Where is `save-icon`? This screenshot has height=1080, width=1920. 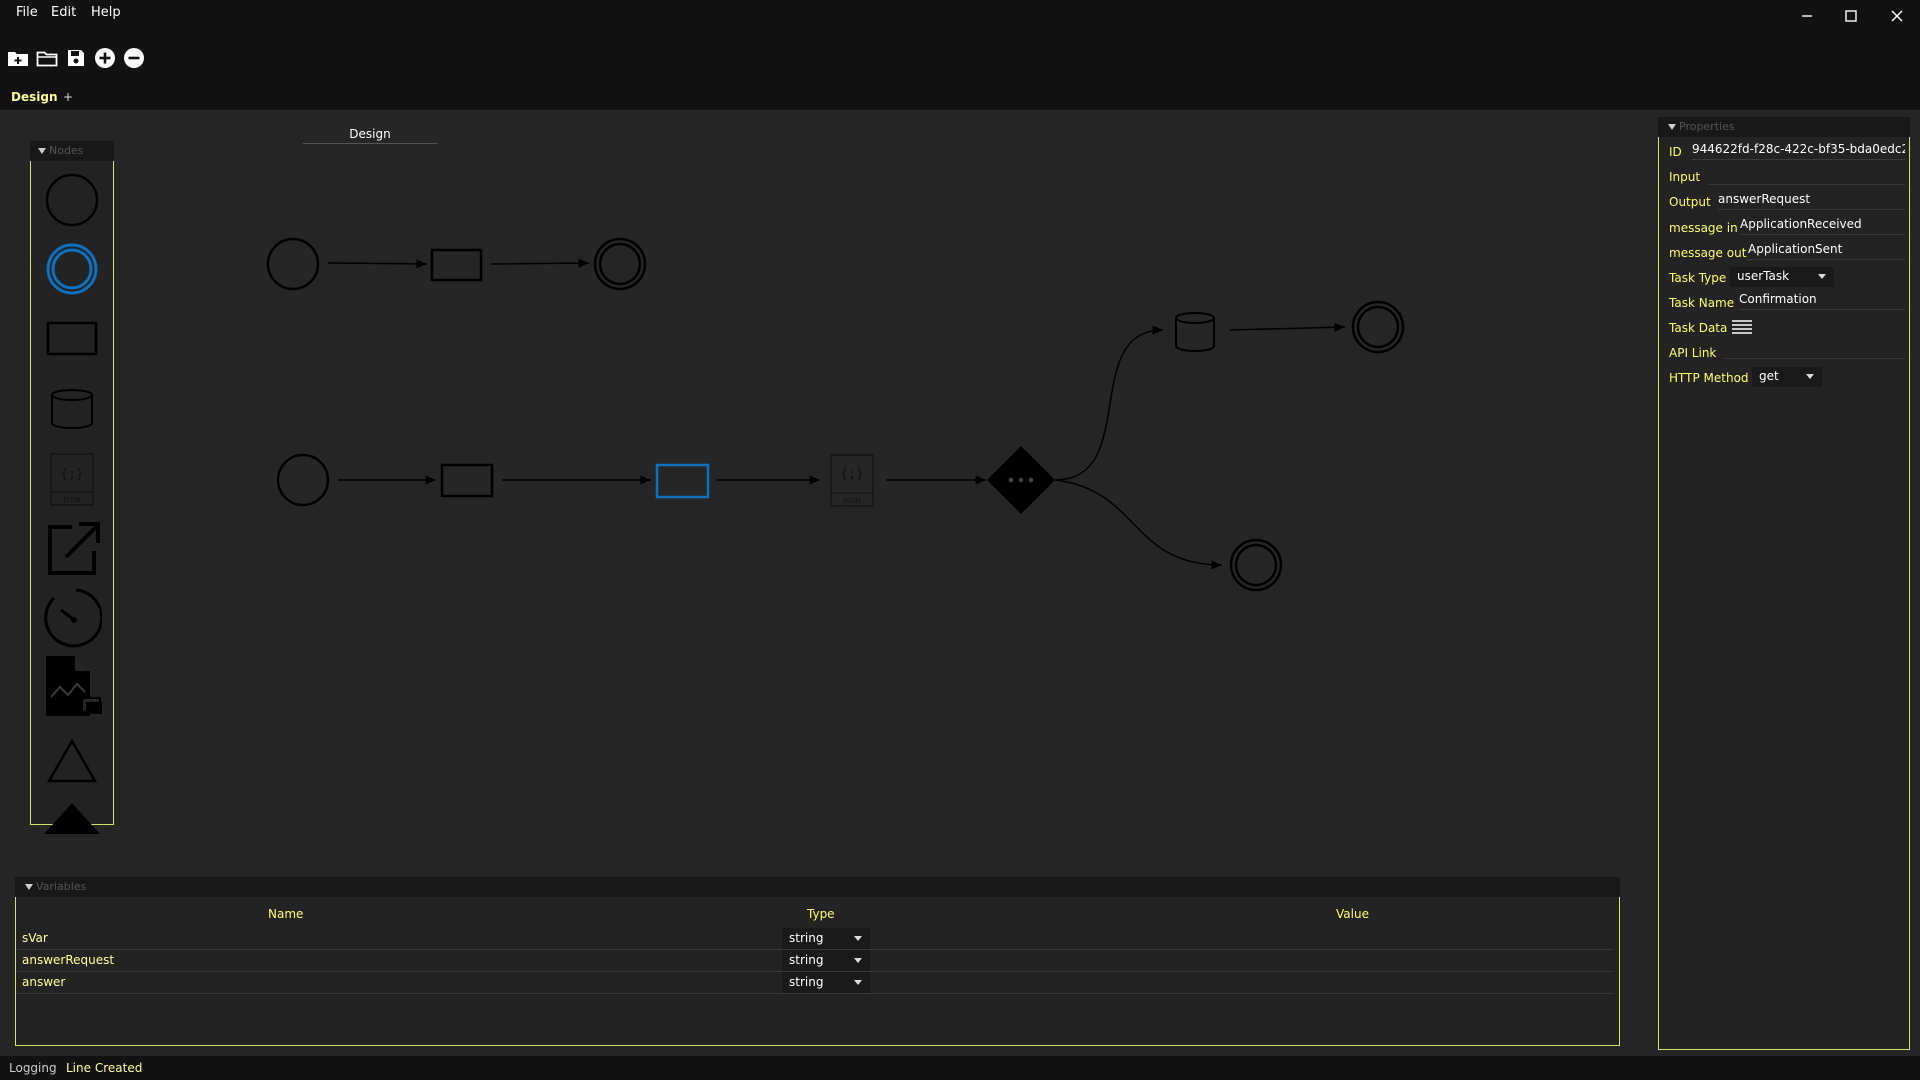 save-icon is located at coordinates (76, 58).